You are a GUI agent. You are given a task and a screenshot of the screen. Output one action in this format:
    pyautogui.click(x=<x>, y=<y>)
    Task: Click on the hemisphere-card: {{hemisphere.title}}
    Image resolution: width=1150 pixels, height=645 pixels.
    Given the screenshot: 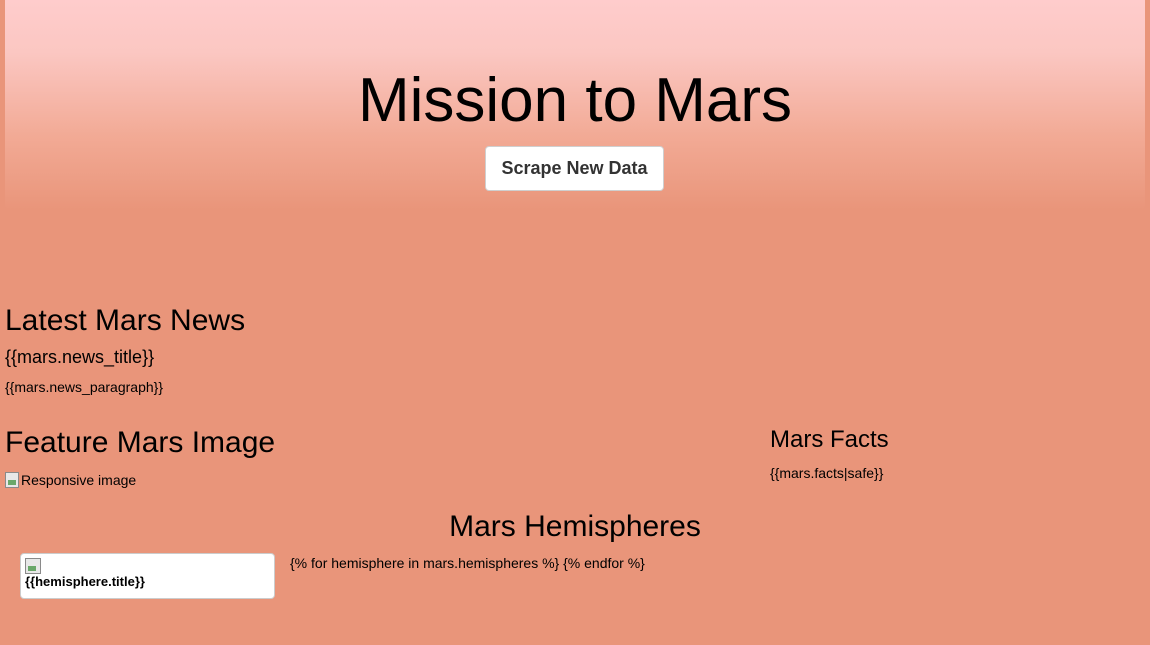 What is the action you would take?
    pyautogui.click(x=147, y=576)
    